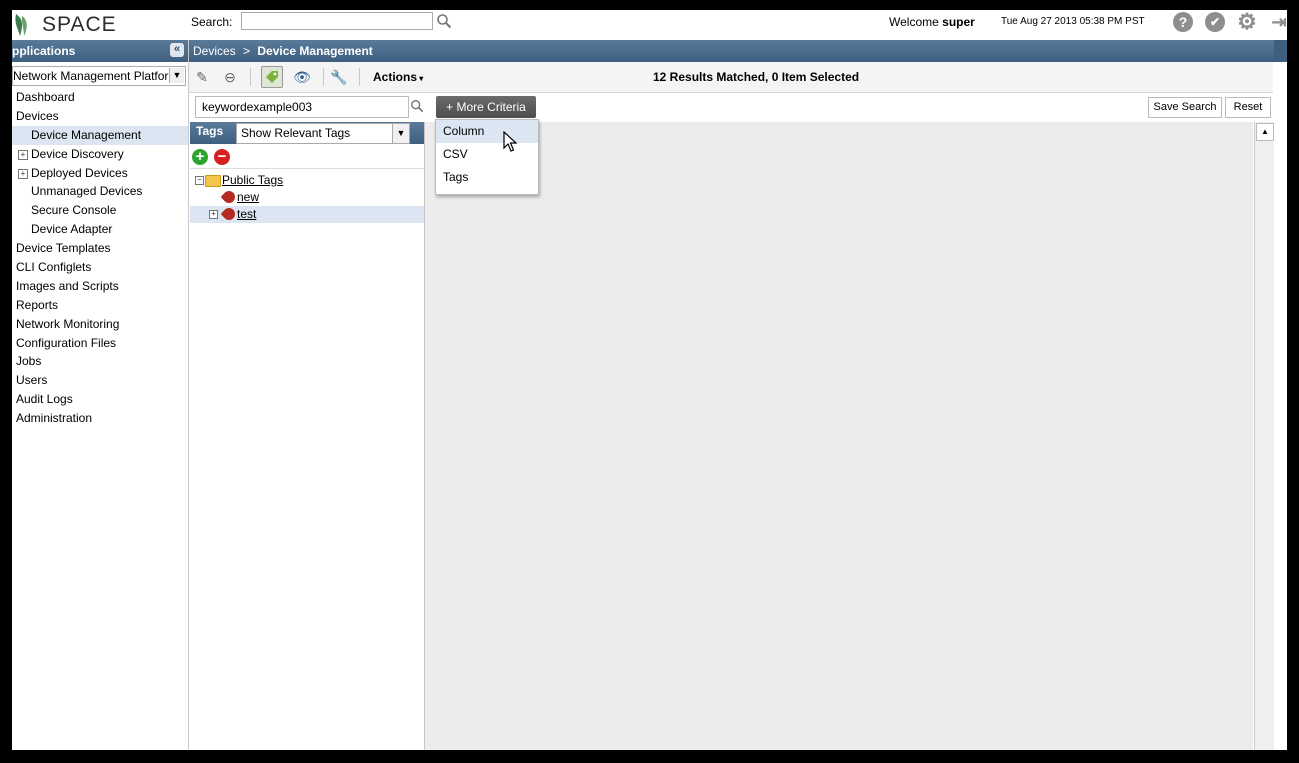 This screenshot has height=763, width=1299. Describe the element at coordinates (100, 361) in the screenshot. I see `sidebar-item-jobs: Jobs` at that location.